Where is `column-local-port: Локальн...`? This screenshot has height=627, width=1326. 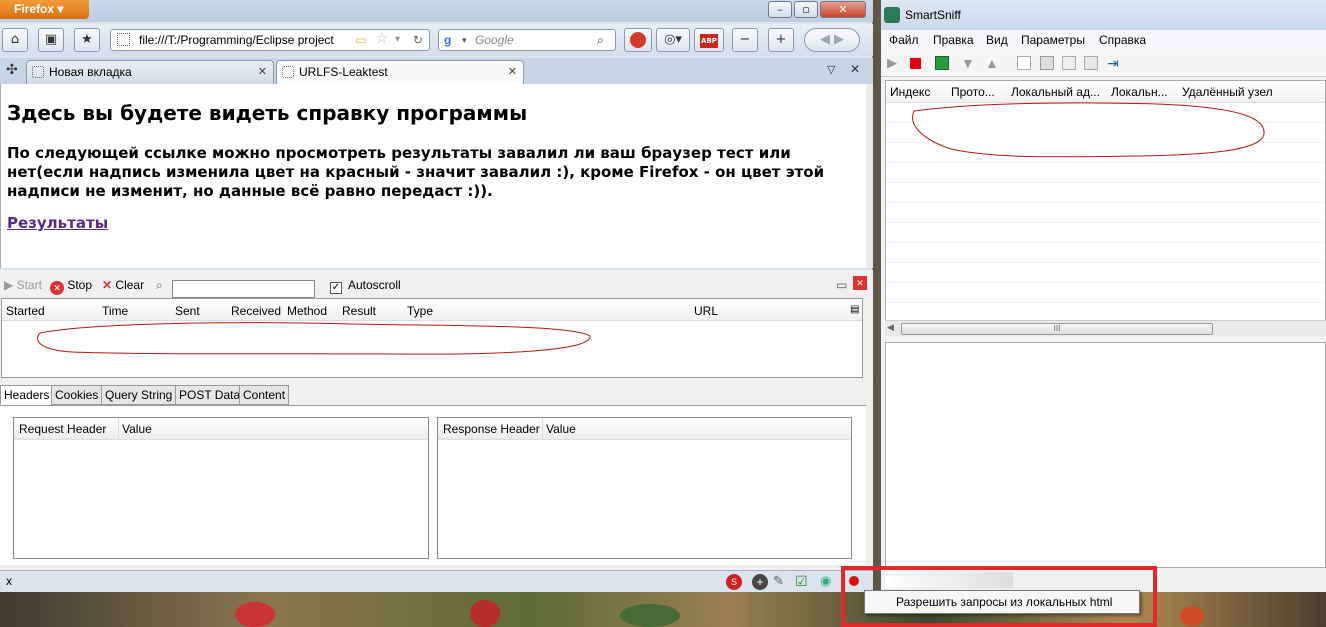 column-local-port: Локальн... is located at coordinates (1139, 92).